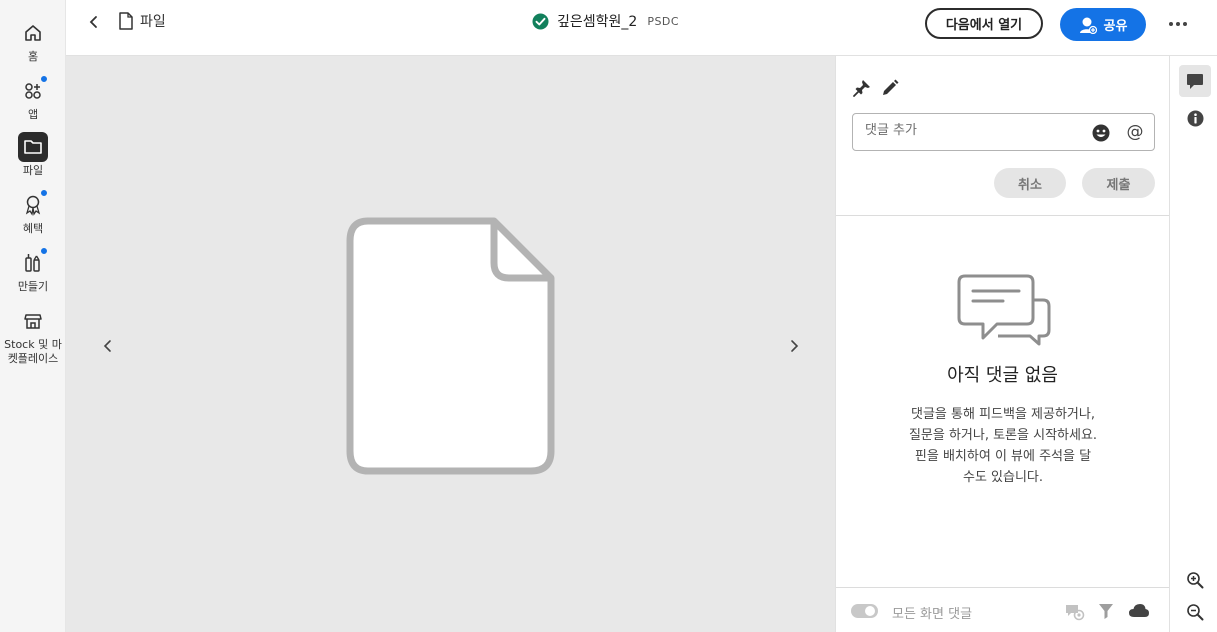 Image resolution: width=1217 pixels, height=632 pixels. I want to click on zoom-out-icon, so click(1195, 612).